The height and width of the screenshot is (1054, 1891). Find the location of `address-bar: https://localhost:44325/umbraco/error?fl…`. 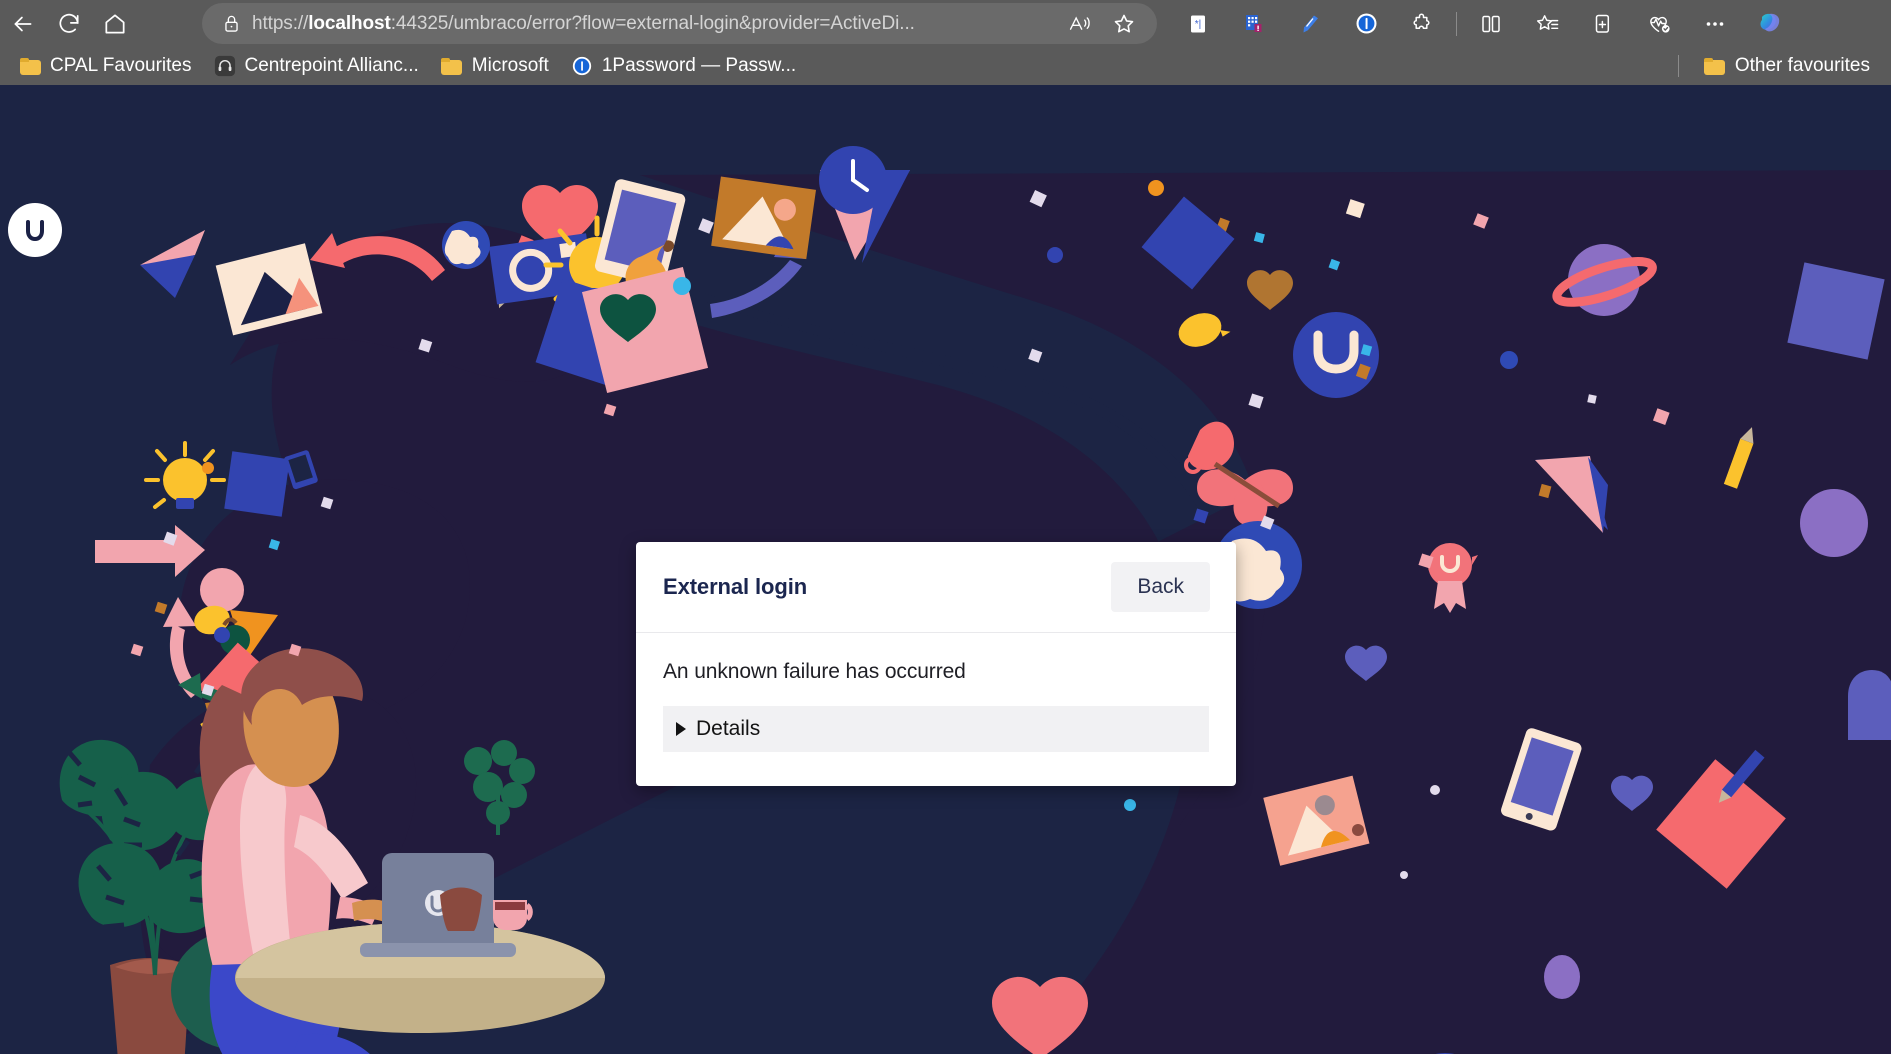

address-bar: https://localhost:44325/umbraco/error?fl… is located at coordinates (679, 23).